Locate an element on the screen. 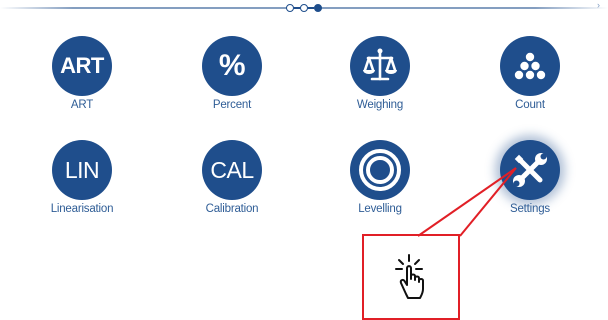 The width and height of the screenshot is (608, 320). cal-text-icon: CAL is located at coordinates (232, 170).